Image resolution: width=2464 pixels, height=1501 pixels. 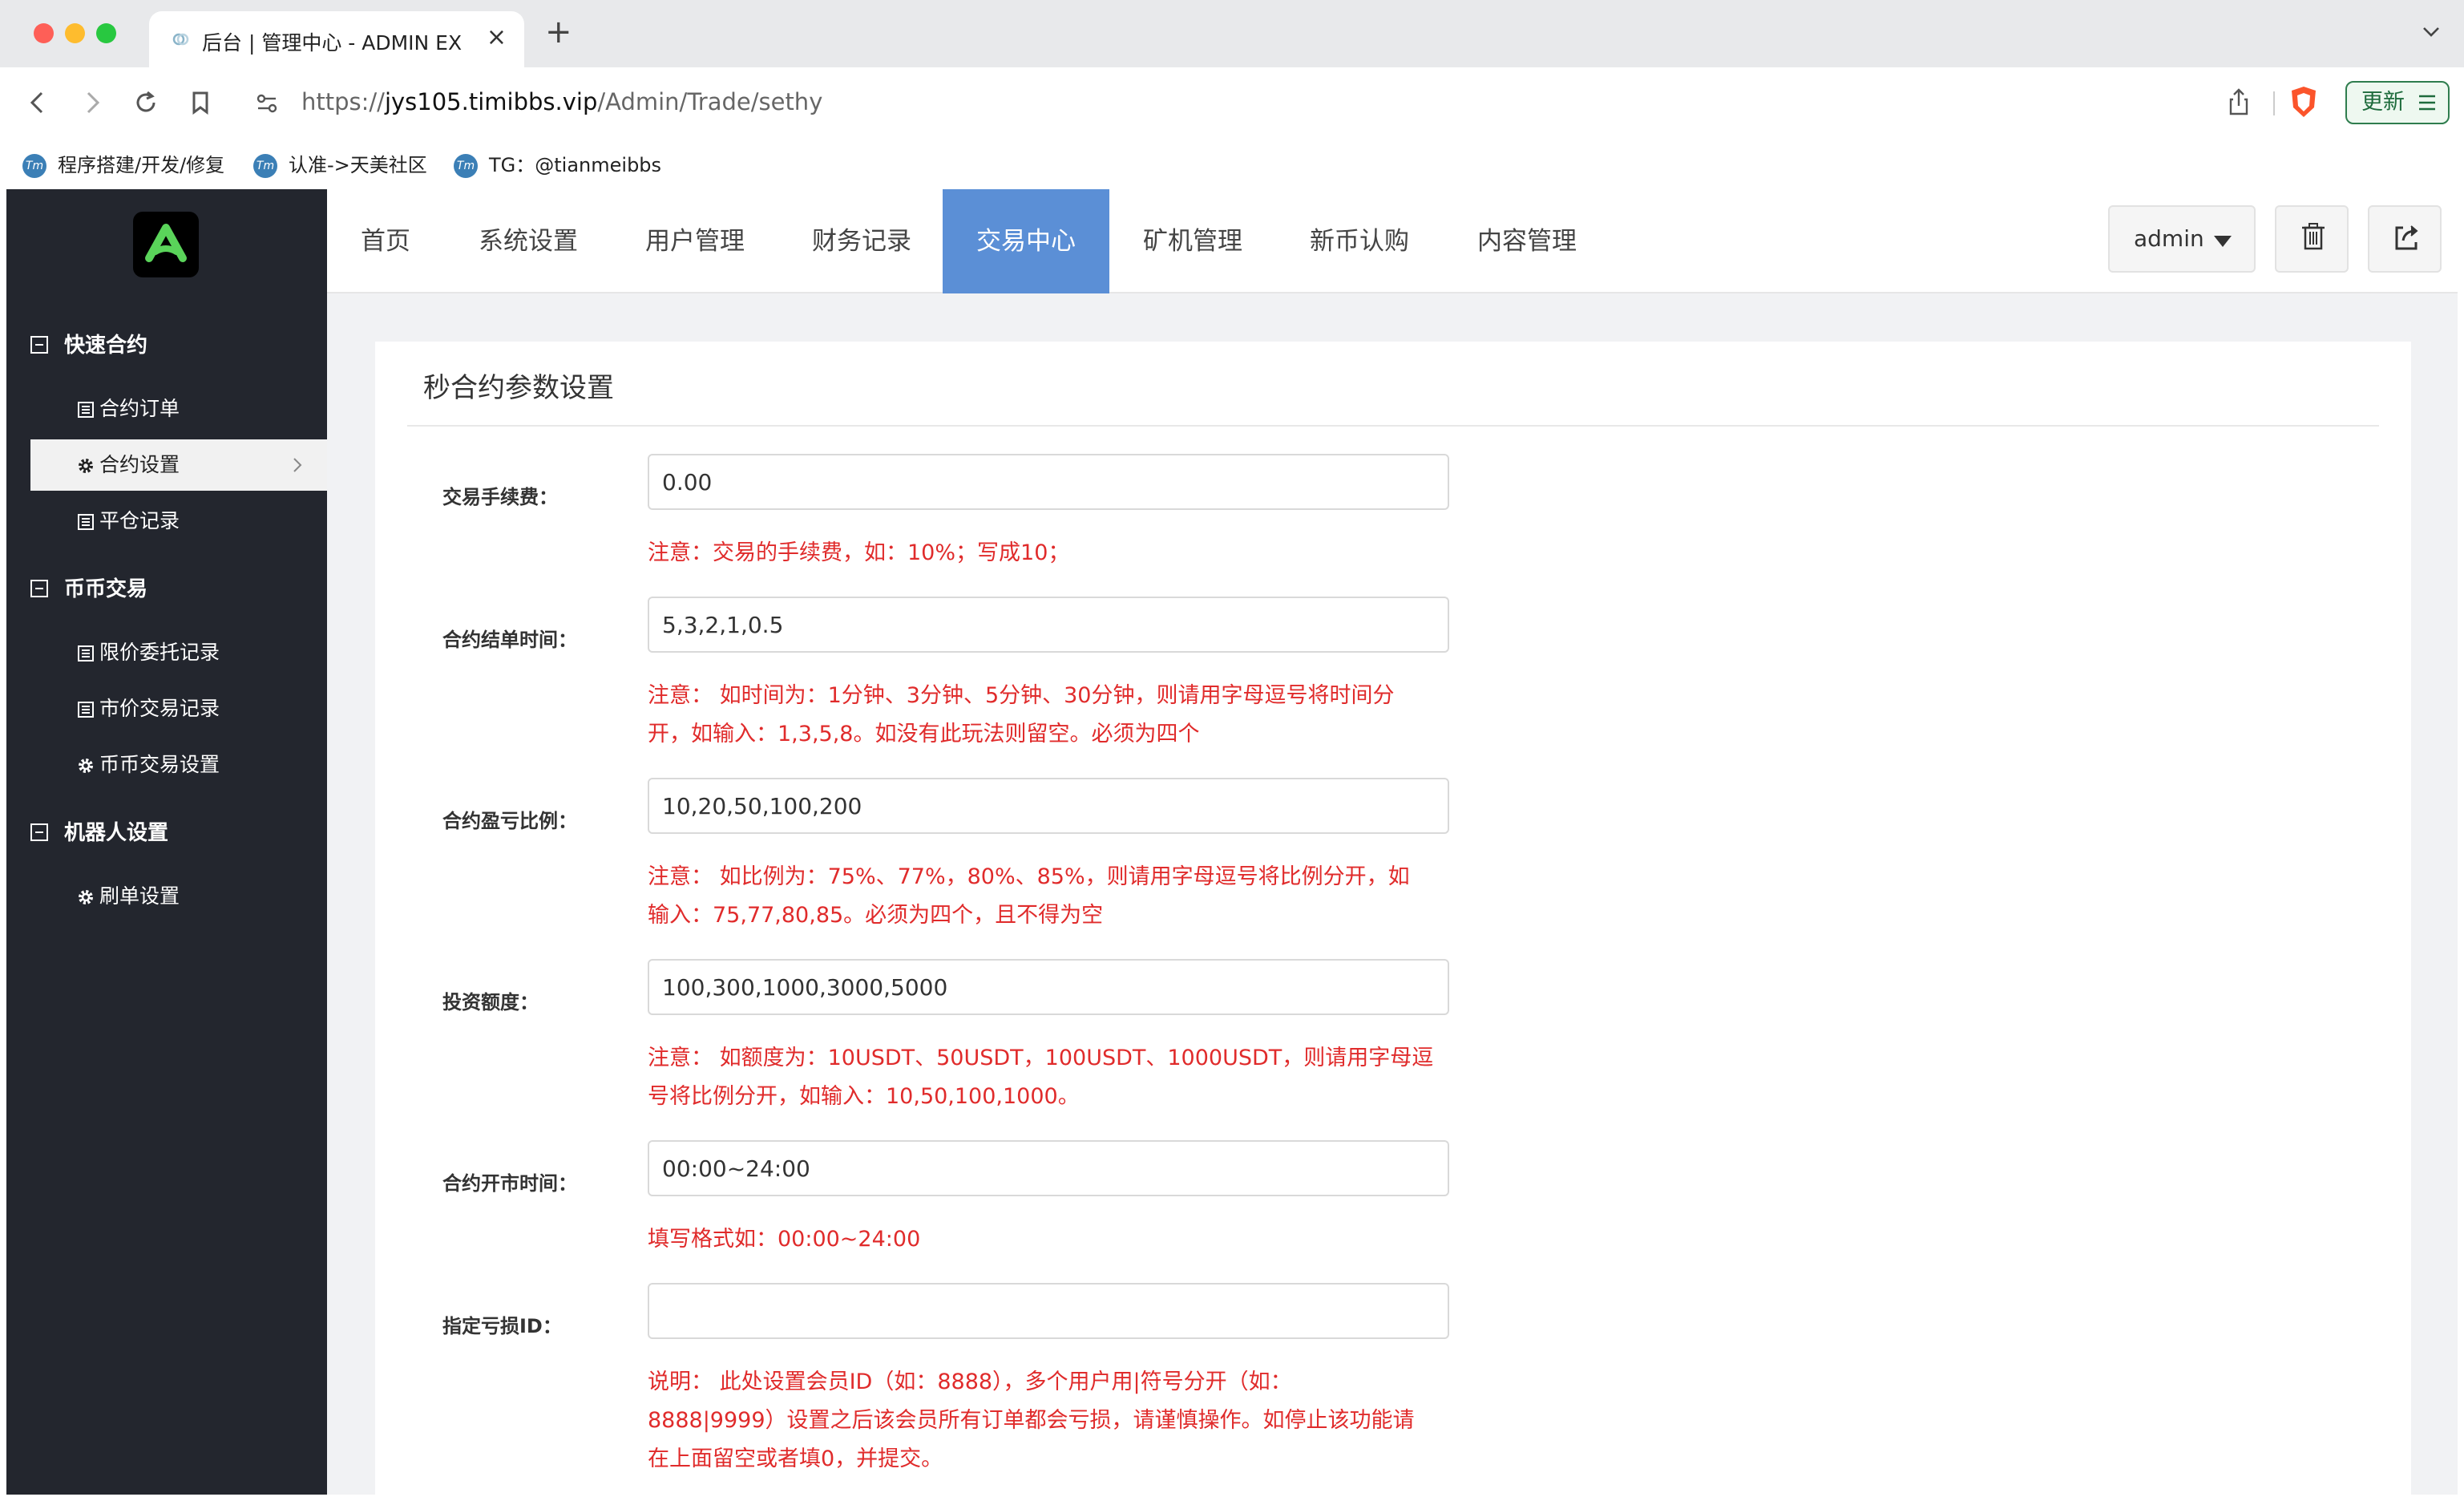 I want to click on sidebar-item-label: 合约订单, so click(x=139, y=408).